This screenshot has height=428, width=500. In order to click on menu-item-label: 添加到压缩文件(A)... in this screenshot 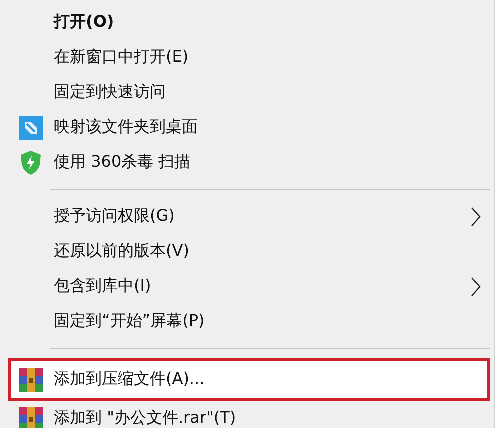, I will do `click(130, 379)`.